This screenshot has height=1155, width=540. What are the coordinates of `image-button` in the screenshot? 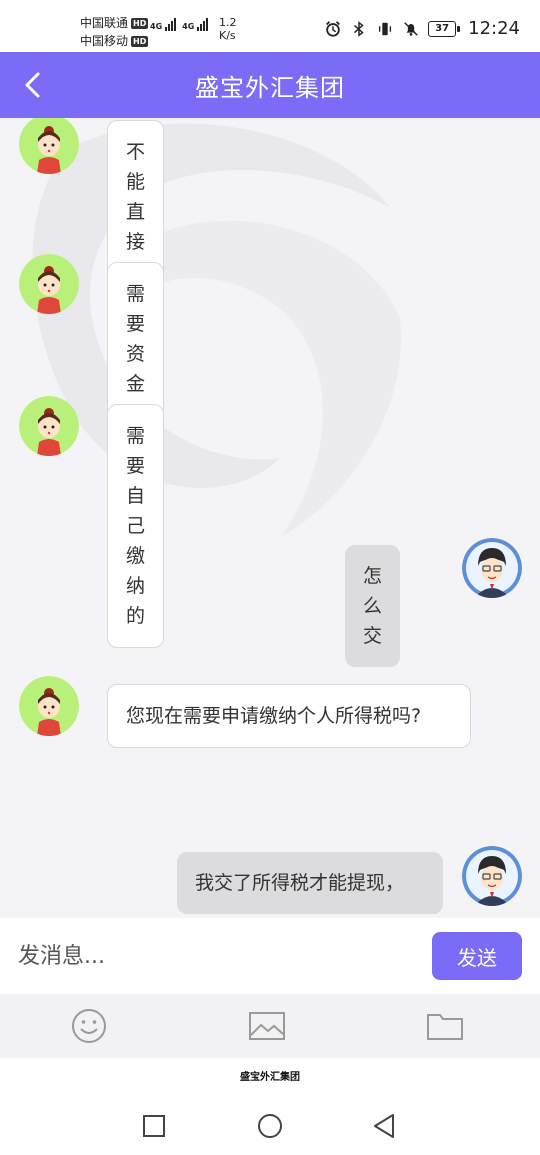 It's located at (267, 1026).